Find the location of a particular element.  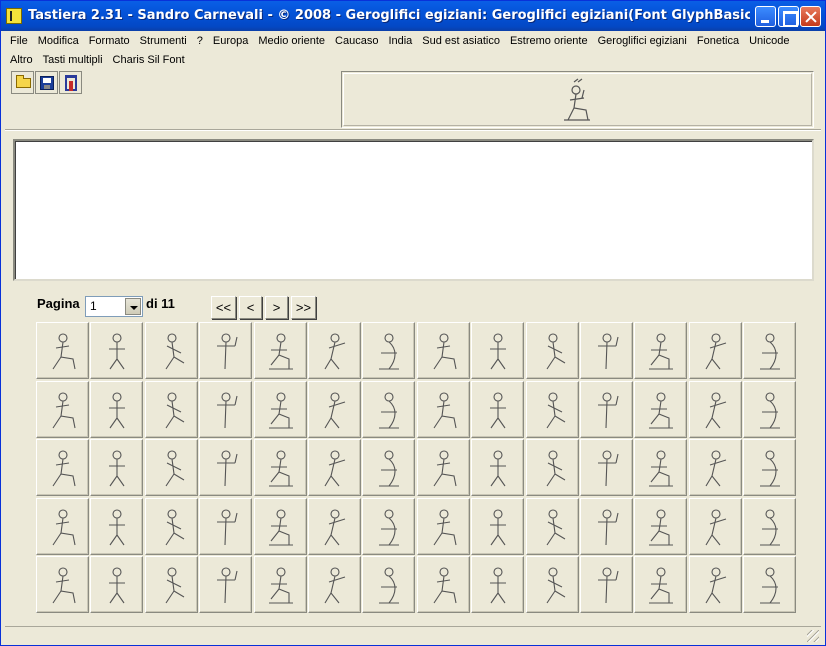

menu-item: Tasti multipli is located at coordinates (73, 60).